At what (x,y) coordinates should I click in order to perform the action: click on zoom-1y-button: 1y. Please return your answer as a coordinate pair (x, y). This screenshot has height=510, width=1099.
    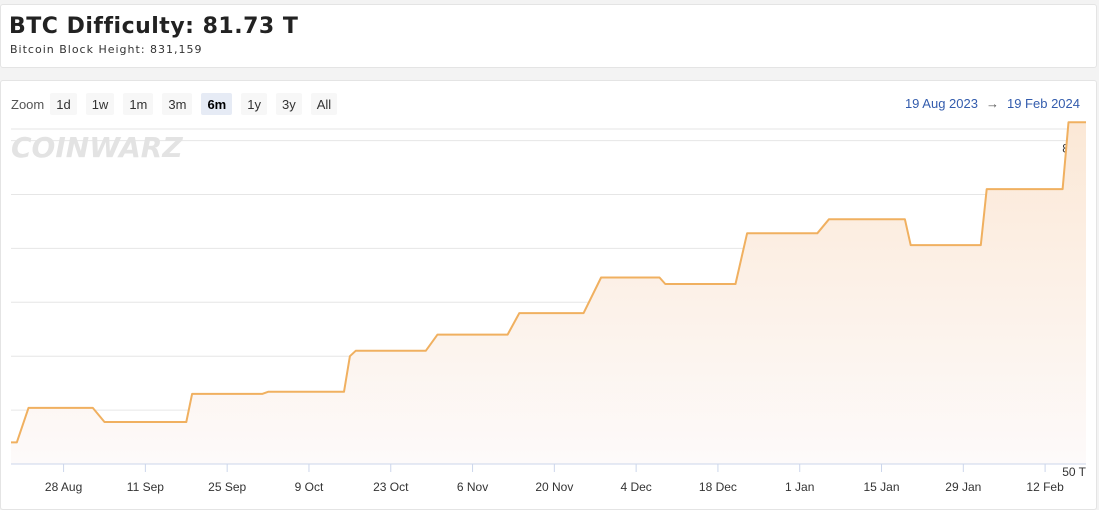
    Looking at the image, I should click on (254, 104).